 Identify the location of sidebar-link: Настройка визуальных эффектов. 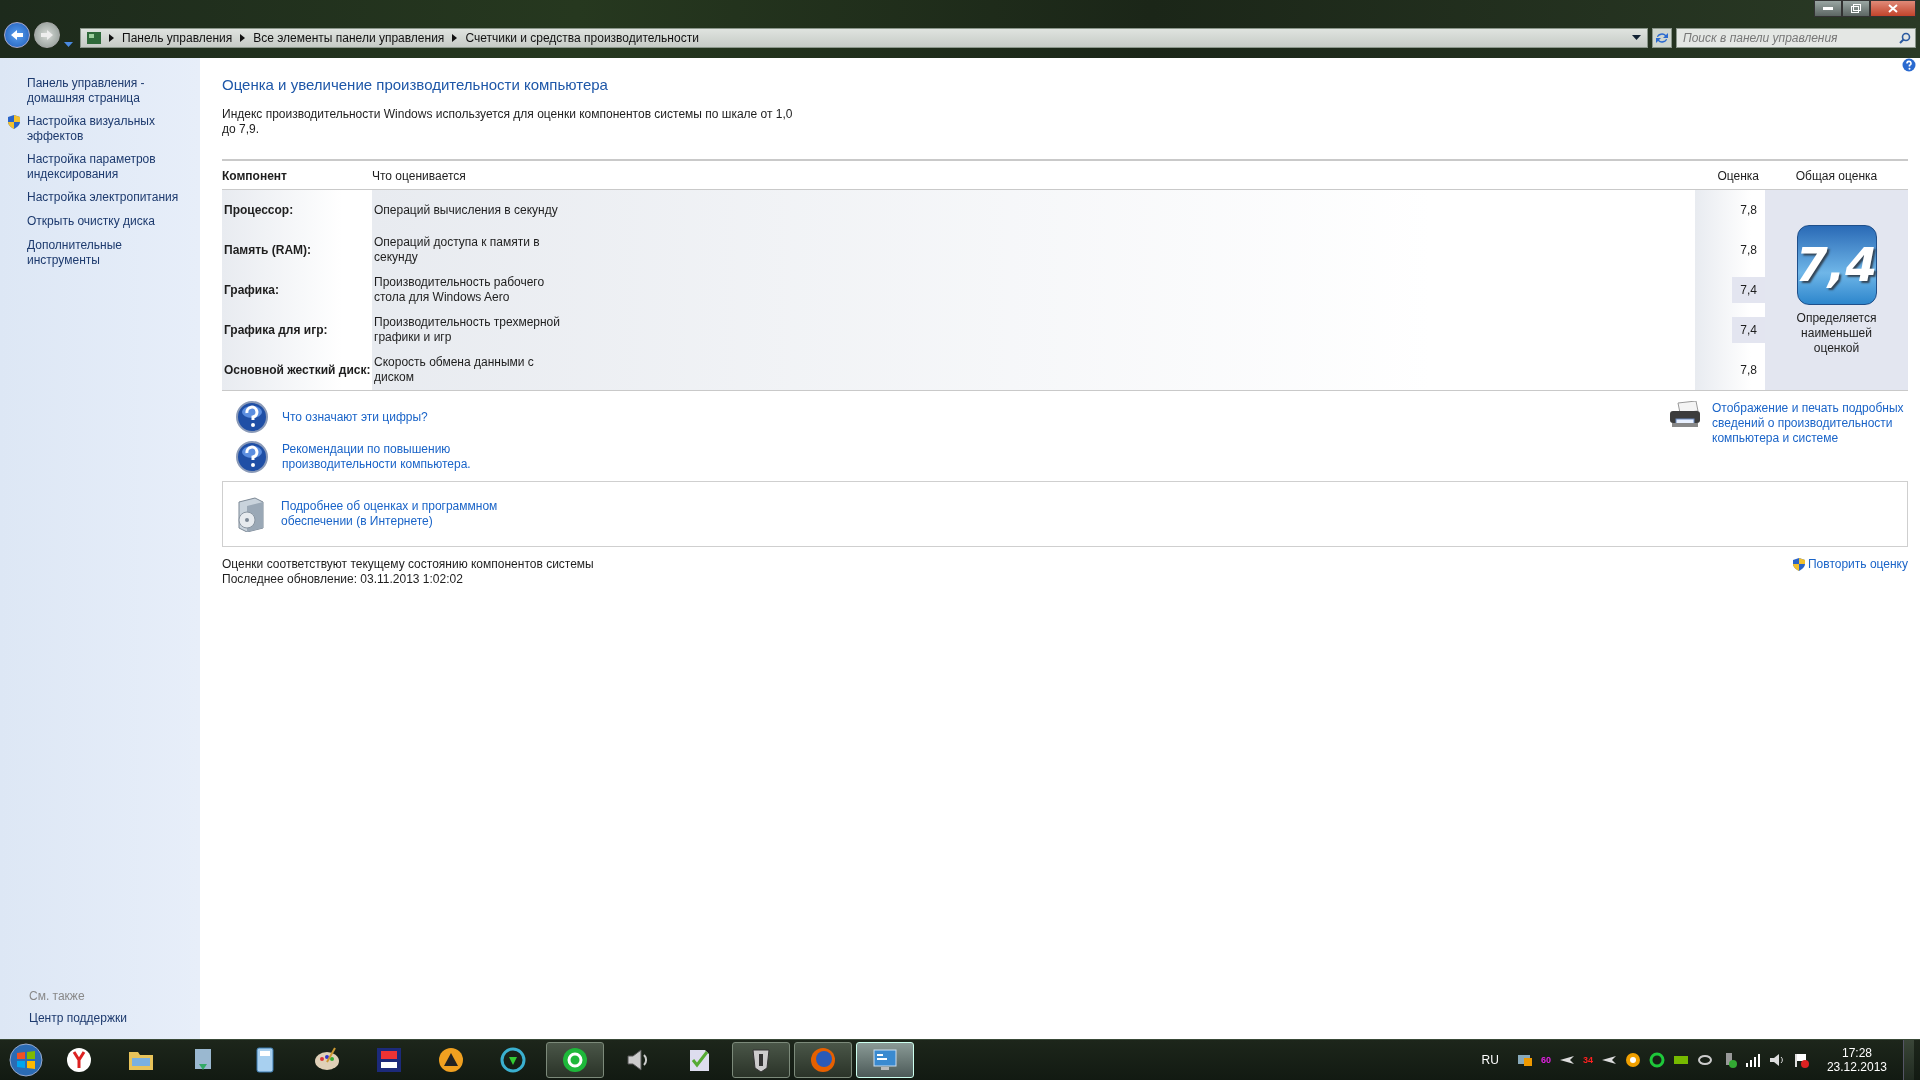
(109, 129).